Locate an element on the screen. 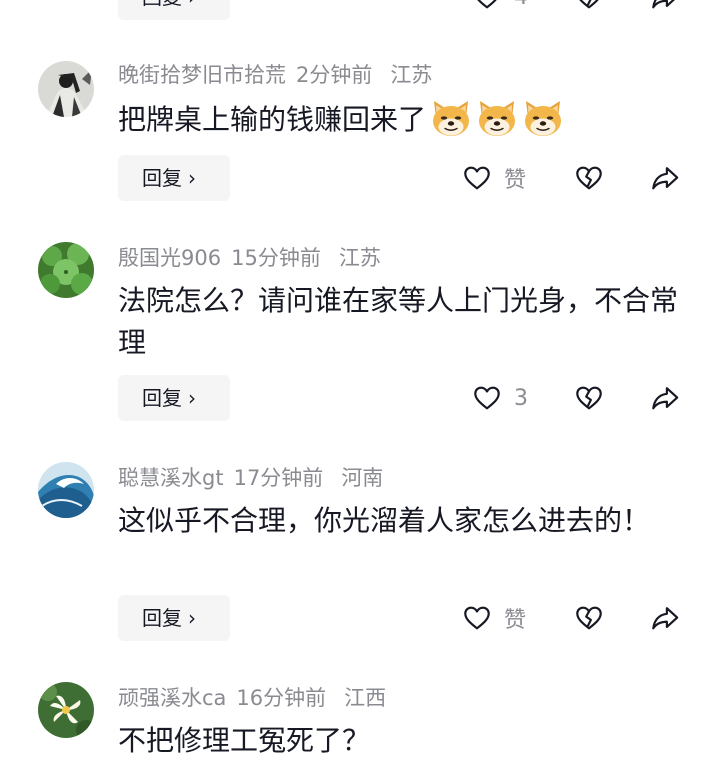  username: 顽强溪水ca is located at coordinates (172, 698).